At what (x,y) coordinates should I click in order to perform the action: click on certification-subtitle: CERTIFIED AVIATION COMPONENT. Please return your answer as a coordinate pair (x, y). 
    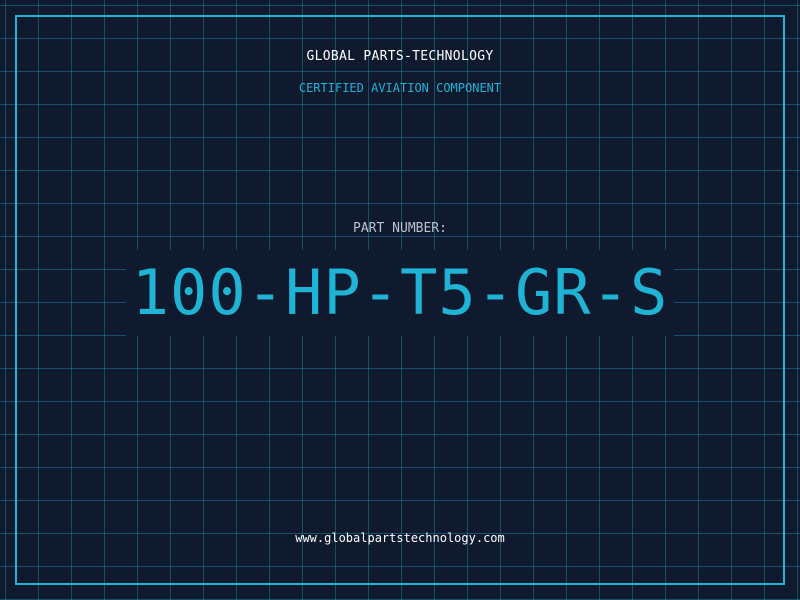
    Looking at the image, I should click on (400, 88).